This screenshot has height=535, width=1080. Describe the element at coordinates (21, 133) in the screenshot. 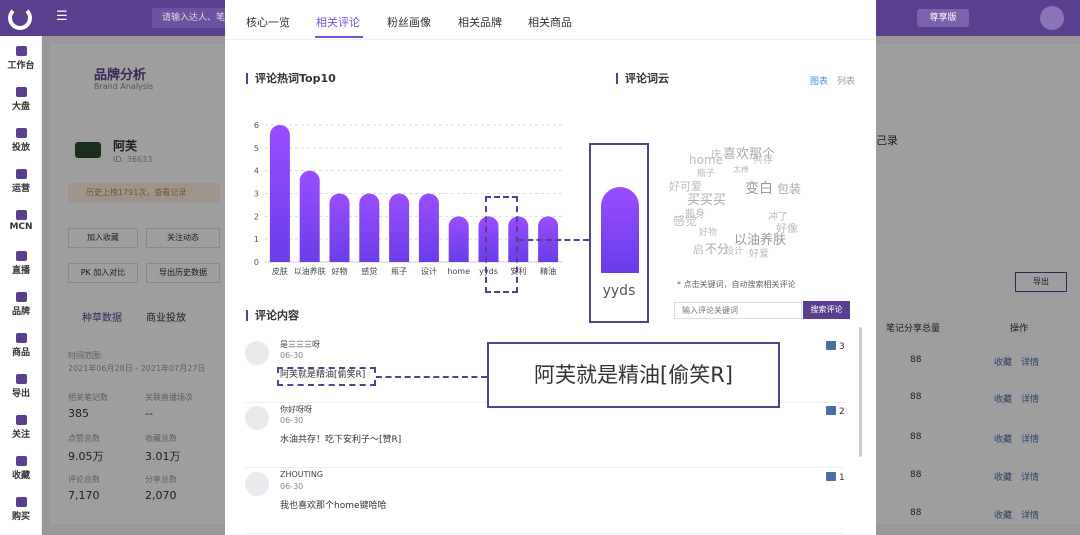

I see `folder-icon` at that location.